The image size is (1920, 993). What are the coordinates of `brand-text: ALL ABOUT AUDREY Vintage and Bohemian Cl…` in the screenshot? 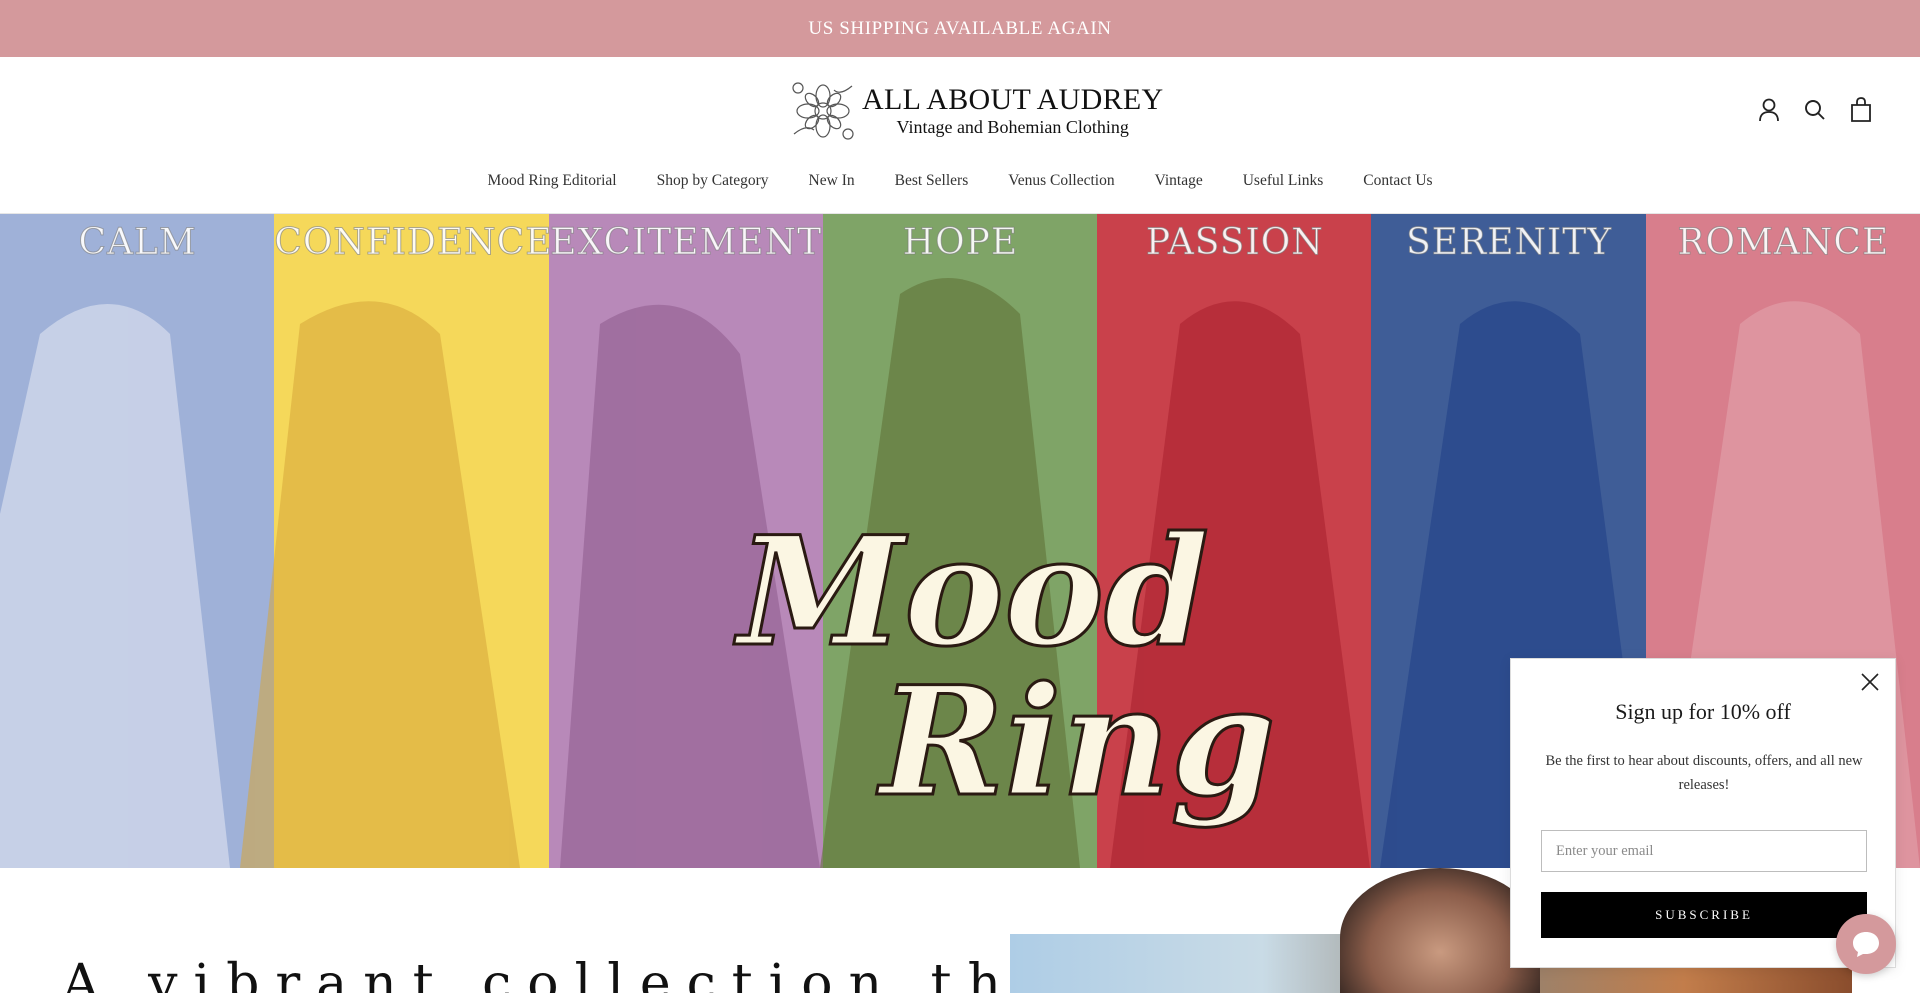 It's located at (1012, 111).